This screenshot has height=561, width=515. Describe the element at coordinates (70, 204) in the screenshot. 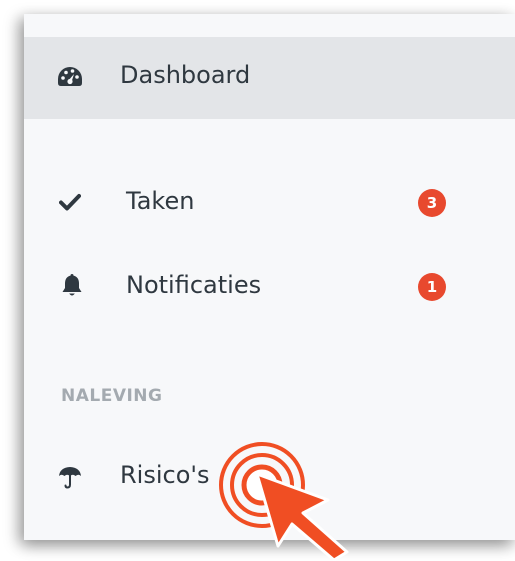

I see `check-icon` at that location.